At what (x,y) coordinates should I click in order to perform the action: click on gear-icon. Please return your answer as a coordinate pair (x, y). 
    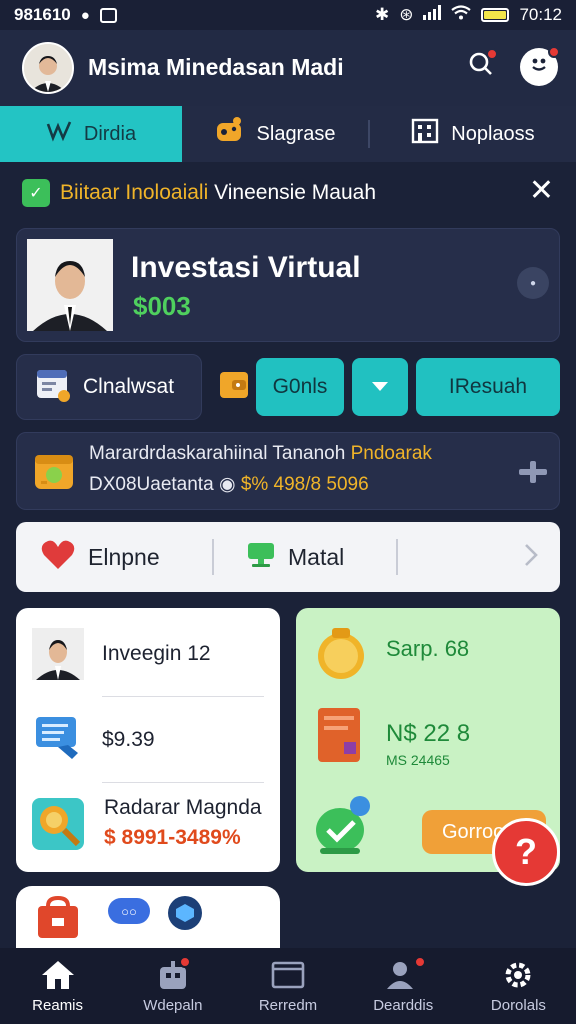
    Looking at the image, I should click on (518, 975).